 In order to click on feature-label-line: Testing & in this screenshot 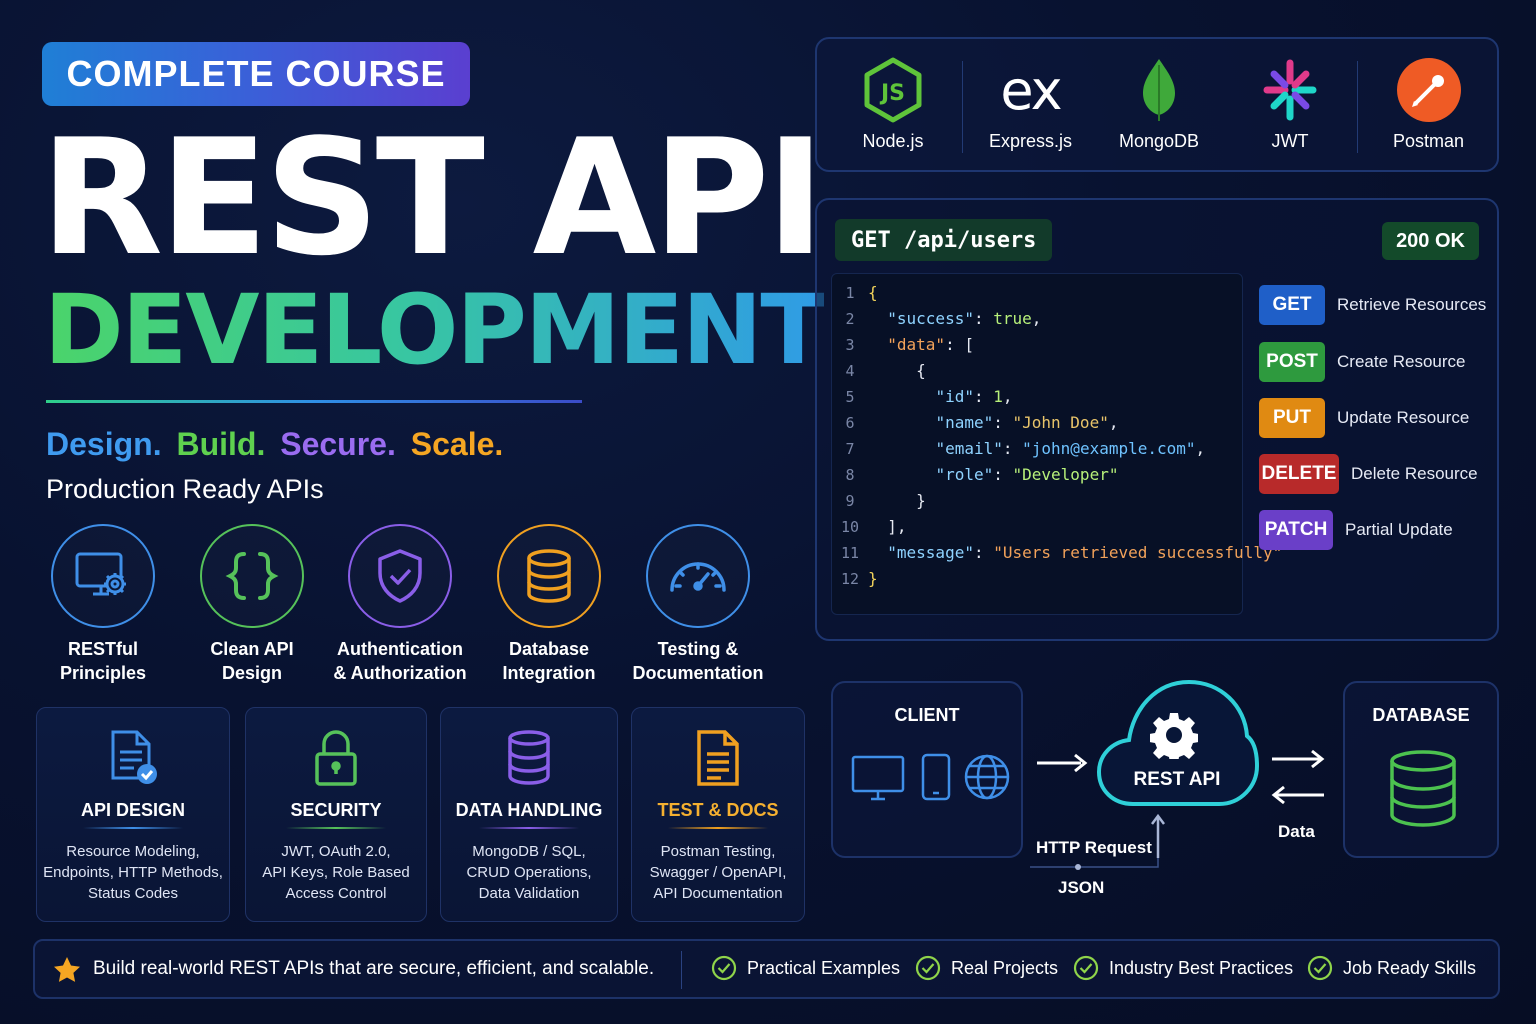, I will do `click(698, 649)`.